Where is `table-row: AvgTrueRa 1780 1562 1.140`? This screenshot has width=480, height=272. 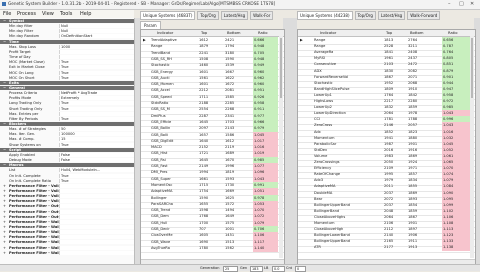
table-row: AvgTrueRa 1780 1562 1.140 is located at coordinates (212, 249).